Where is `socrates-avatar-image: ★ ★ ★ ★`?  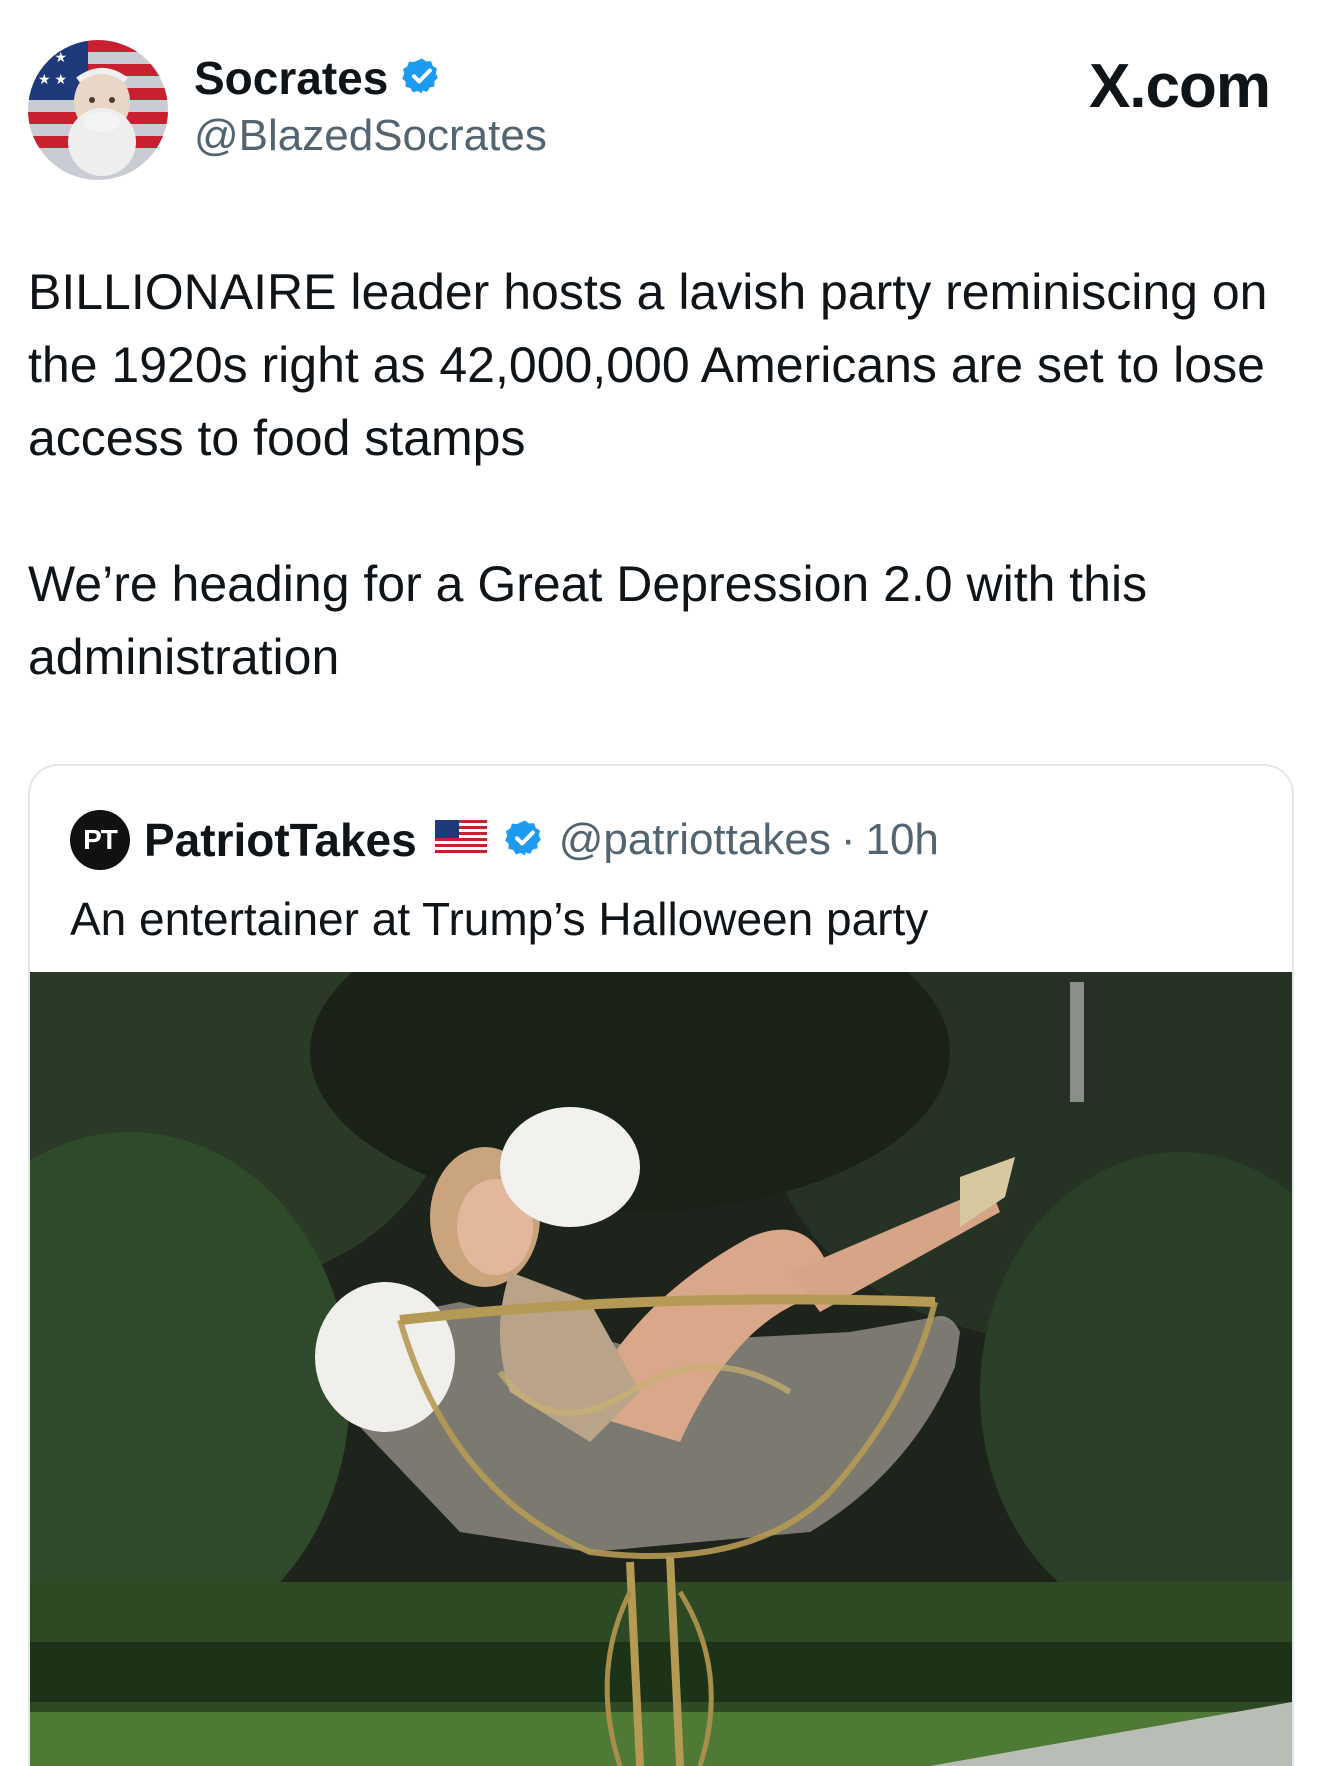
socrates-avatar-image: ★ ★ ★ ★ is located at coordinates (98, 110).